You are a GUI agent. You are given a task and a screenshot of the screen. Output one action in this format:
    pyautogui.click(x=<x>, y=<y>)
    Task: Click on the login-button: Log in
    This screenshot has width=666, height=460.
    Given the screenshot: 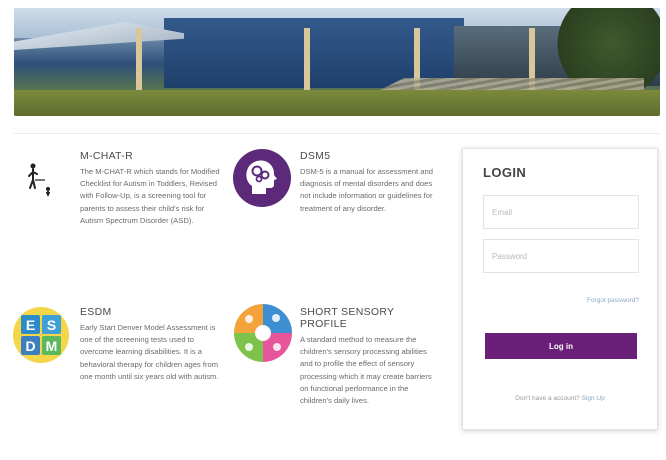 What is the action you would take?
    pyautogui.click(x=561, y=346)
    